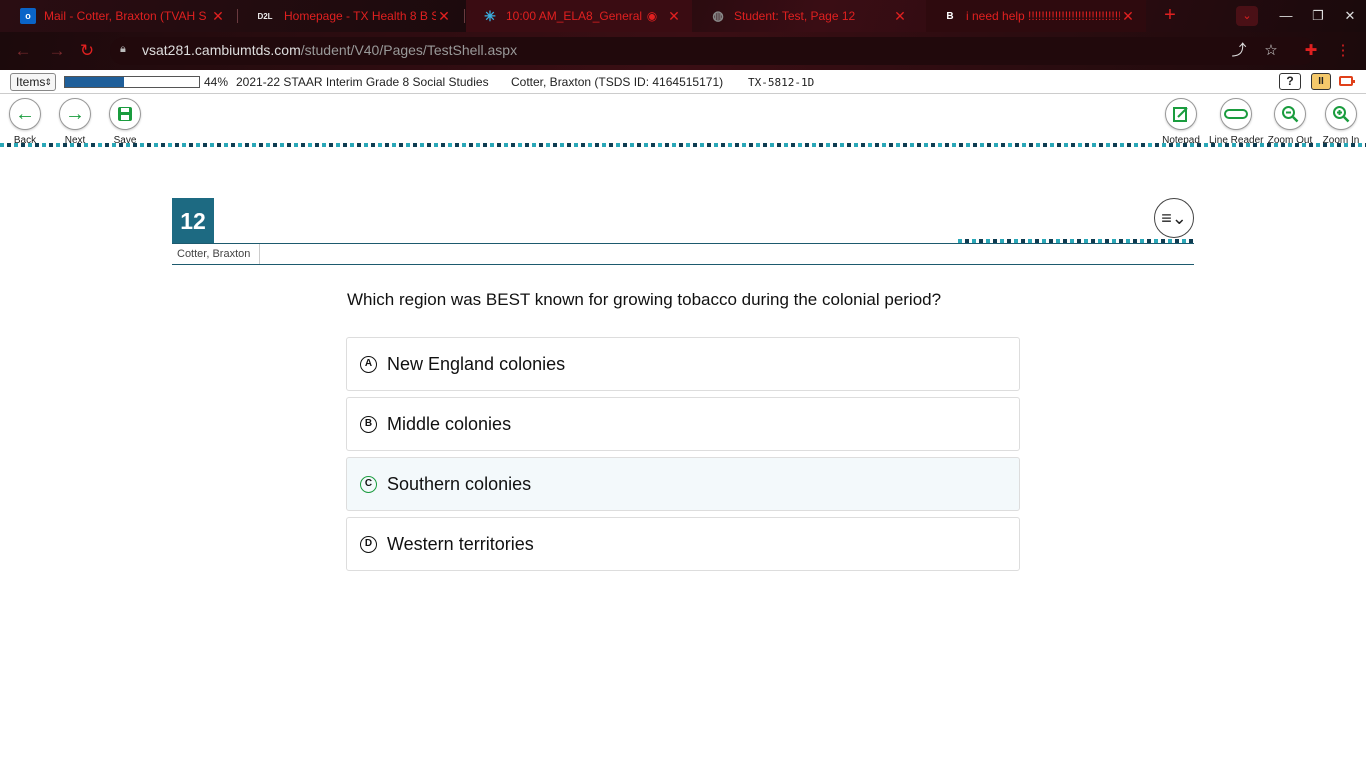 The image size is (1366, 768). What do you see at coordinates (57, 51) in the screenshot?
I see `forward-arrow-icon: →` at bounding box center [57, 51].